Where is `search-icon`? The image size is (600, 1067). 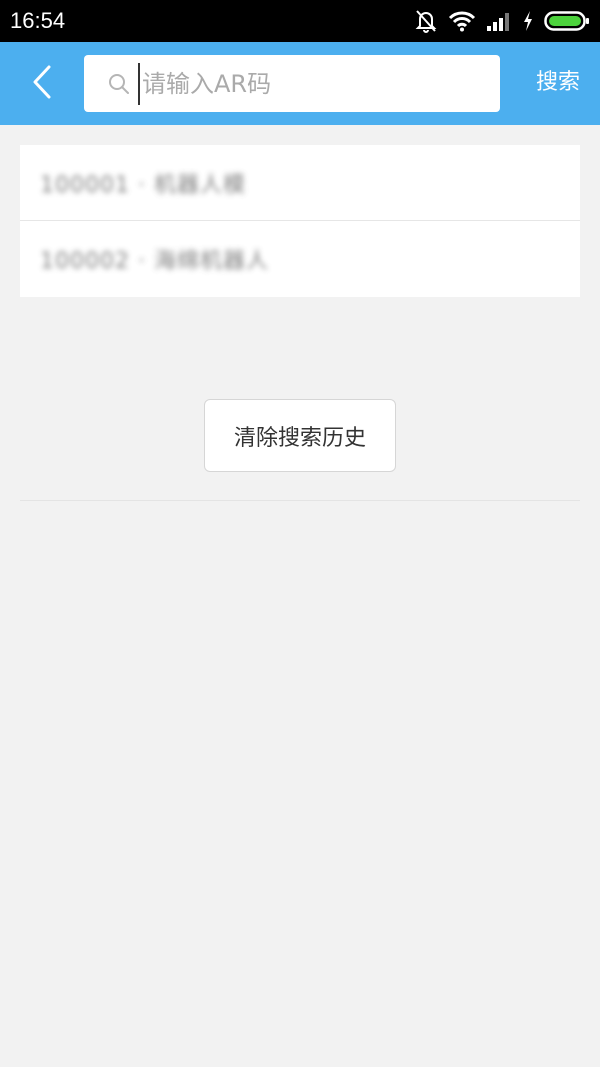 search-icon is located at coordinates (119, 84).